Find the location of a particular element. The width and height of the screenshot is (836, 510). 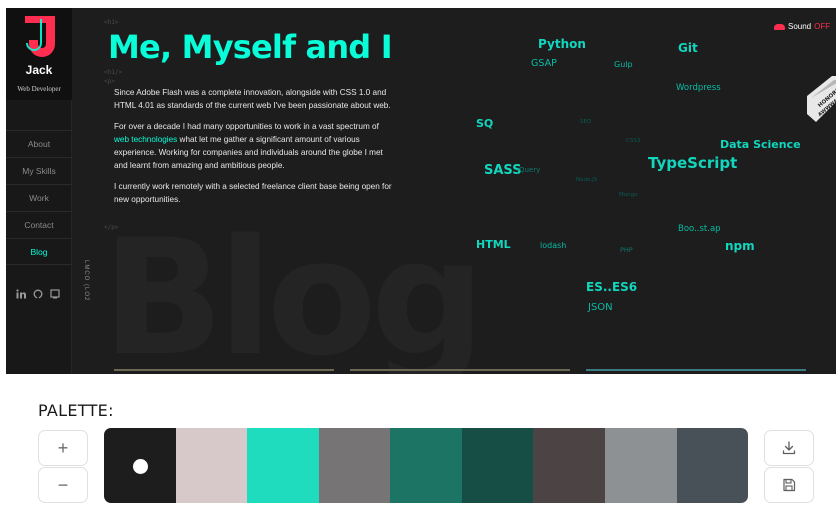

nav-item-blog: Blog is located at coordinates (39, 251).